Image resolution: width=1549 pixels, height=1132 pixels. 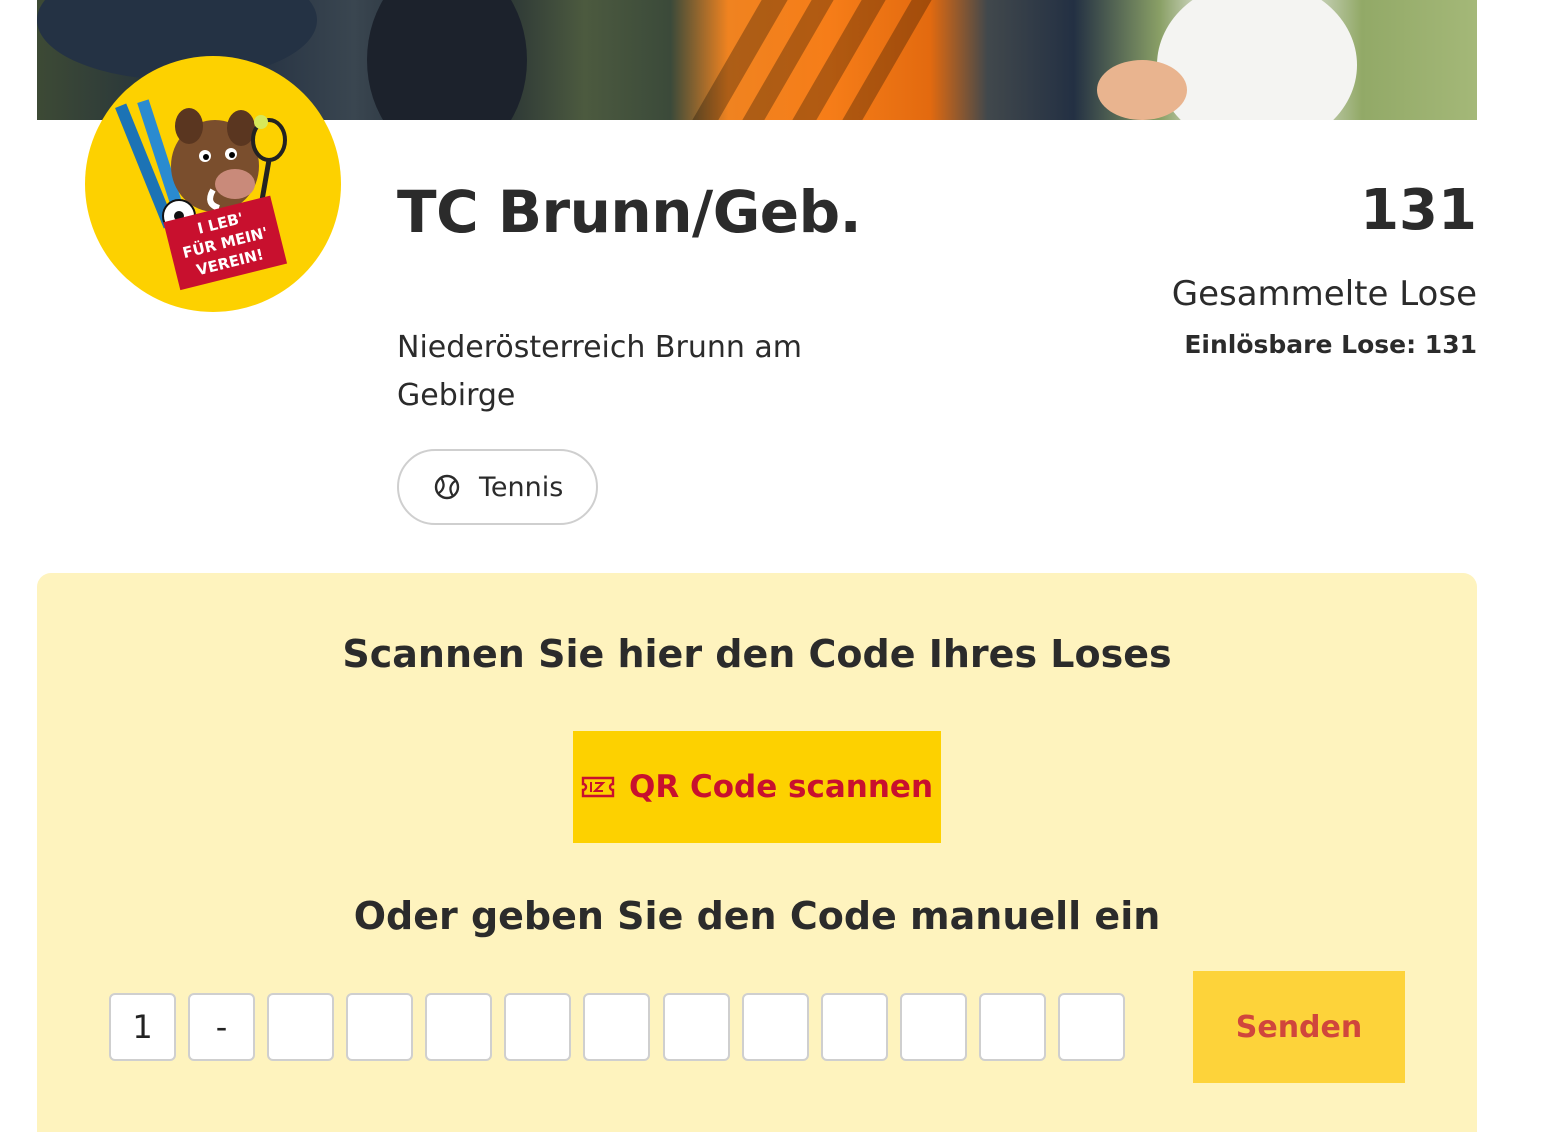 I want to click on qr-scan-button: QR Code scannen, so click(x=757, y=787).